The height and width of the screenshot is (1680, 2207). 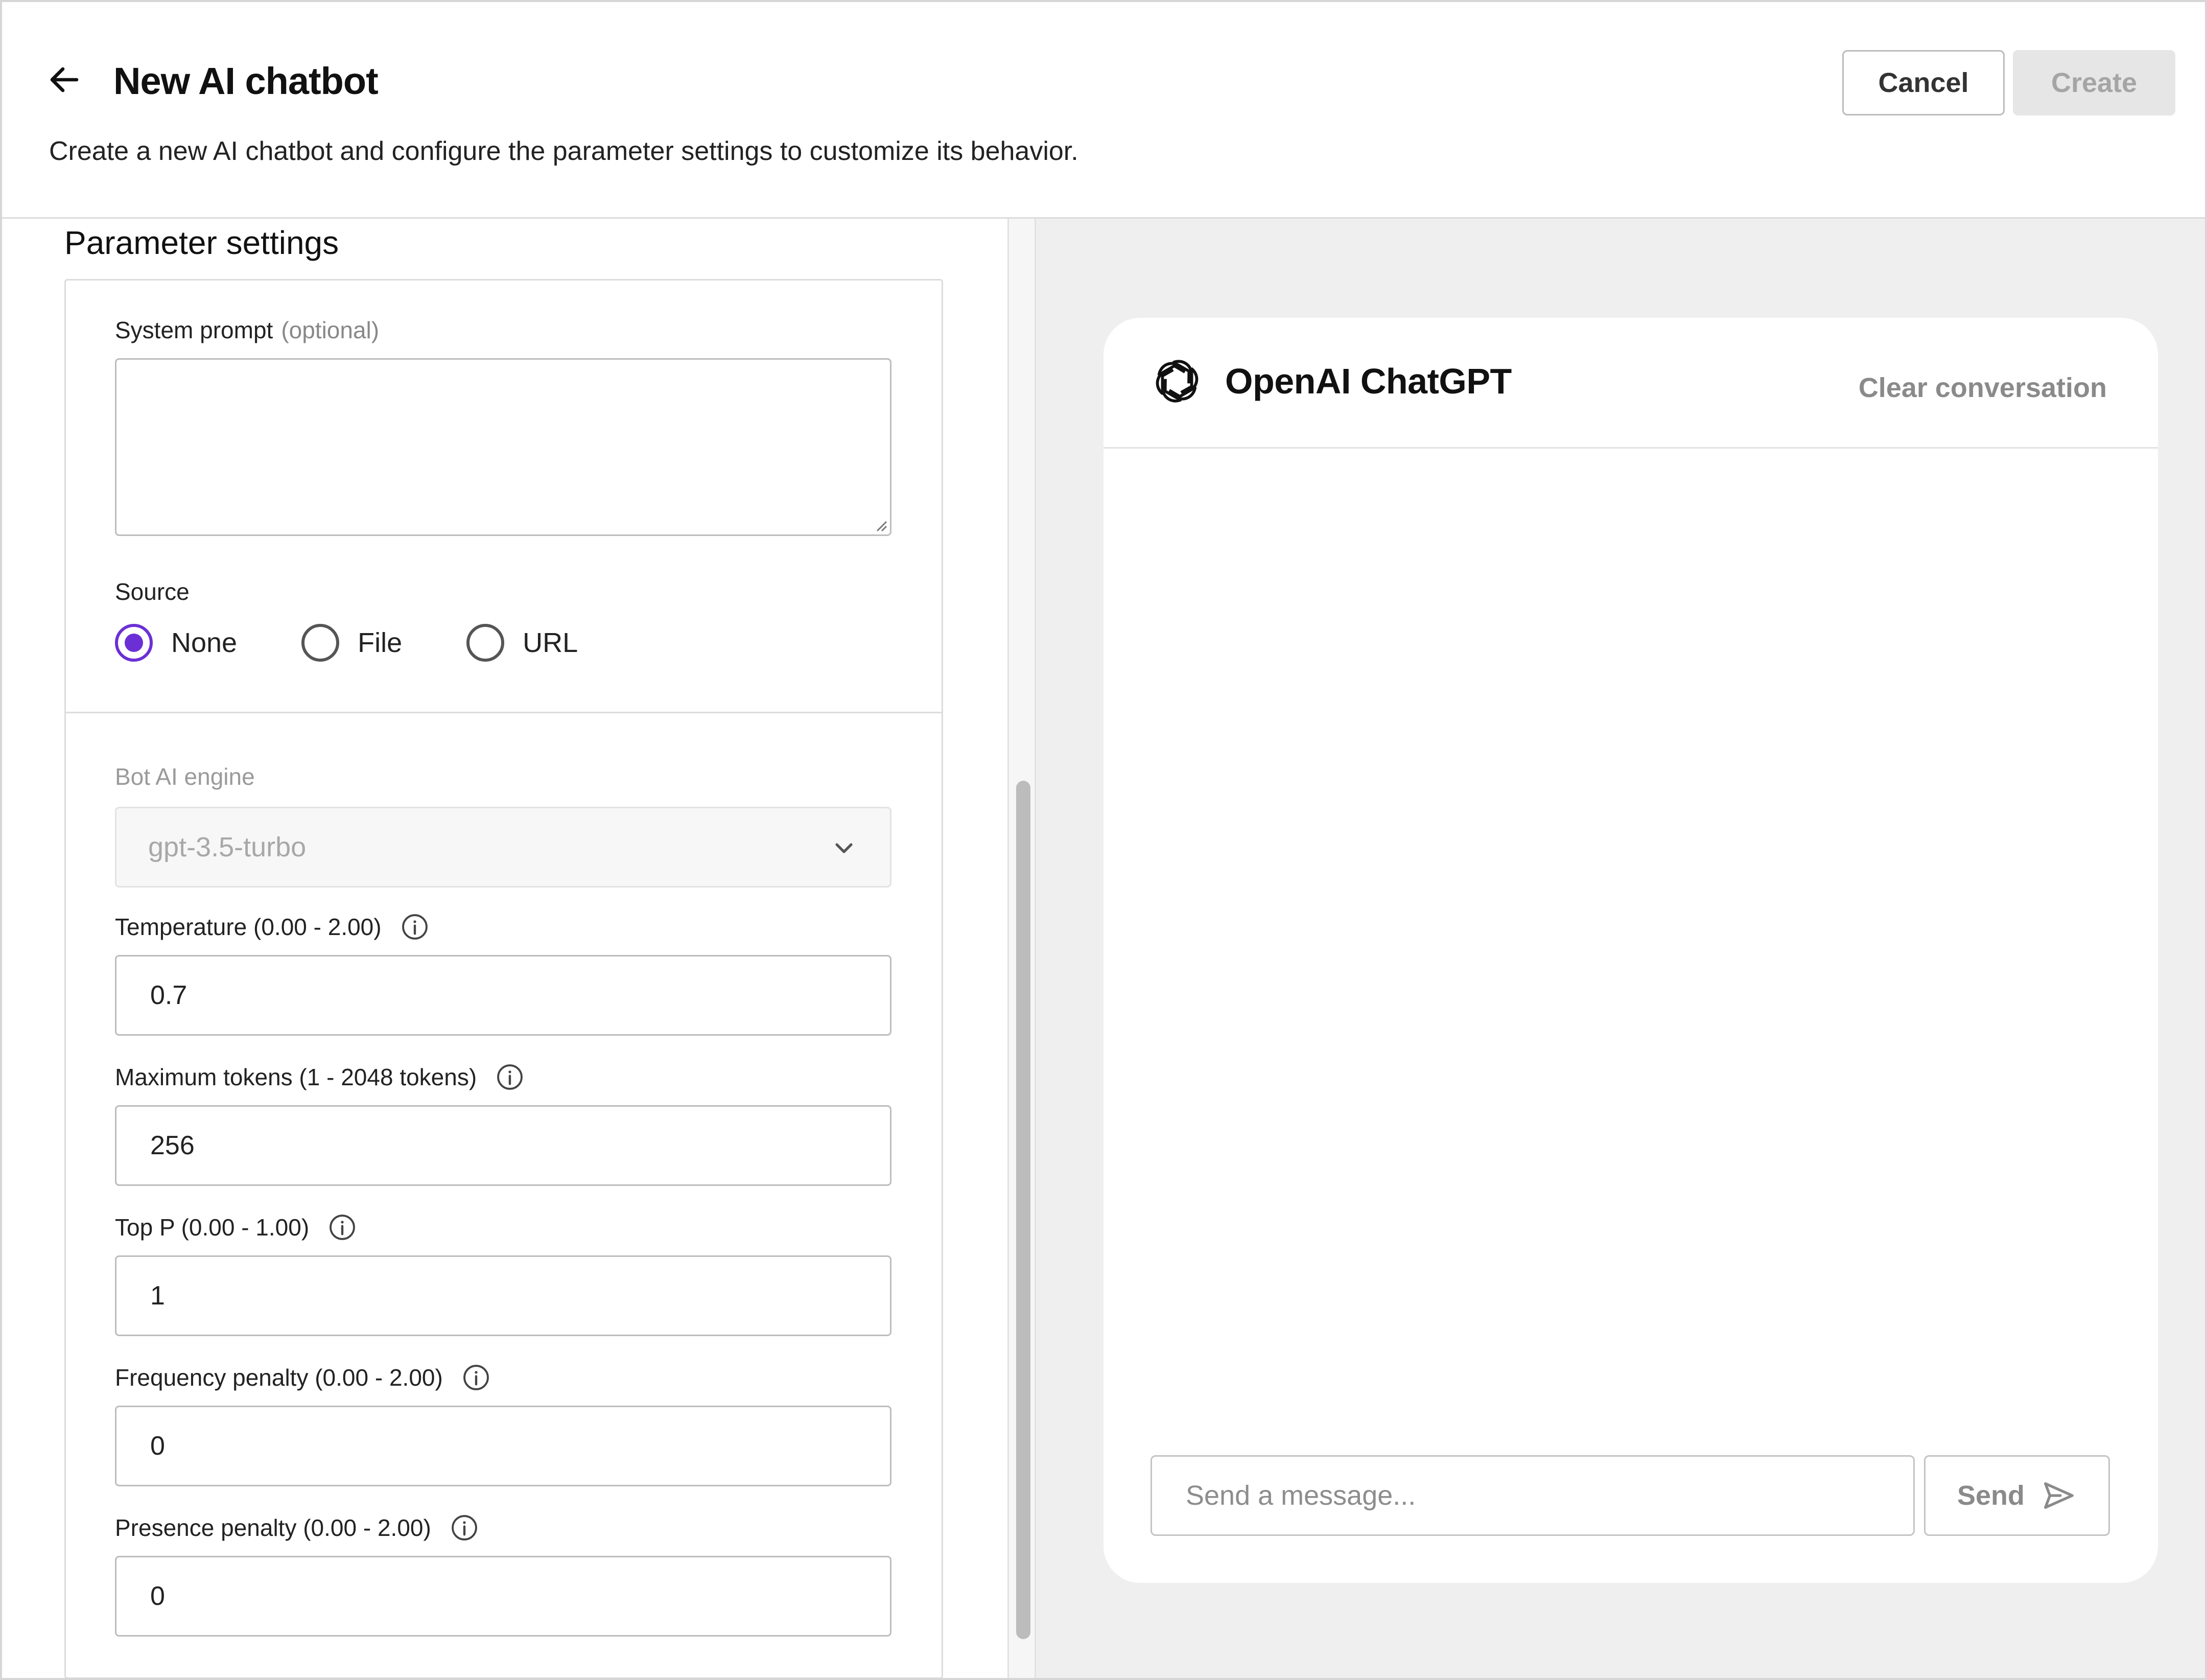 I want to click on source-option-file: File, so click(x=351, y=643).